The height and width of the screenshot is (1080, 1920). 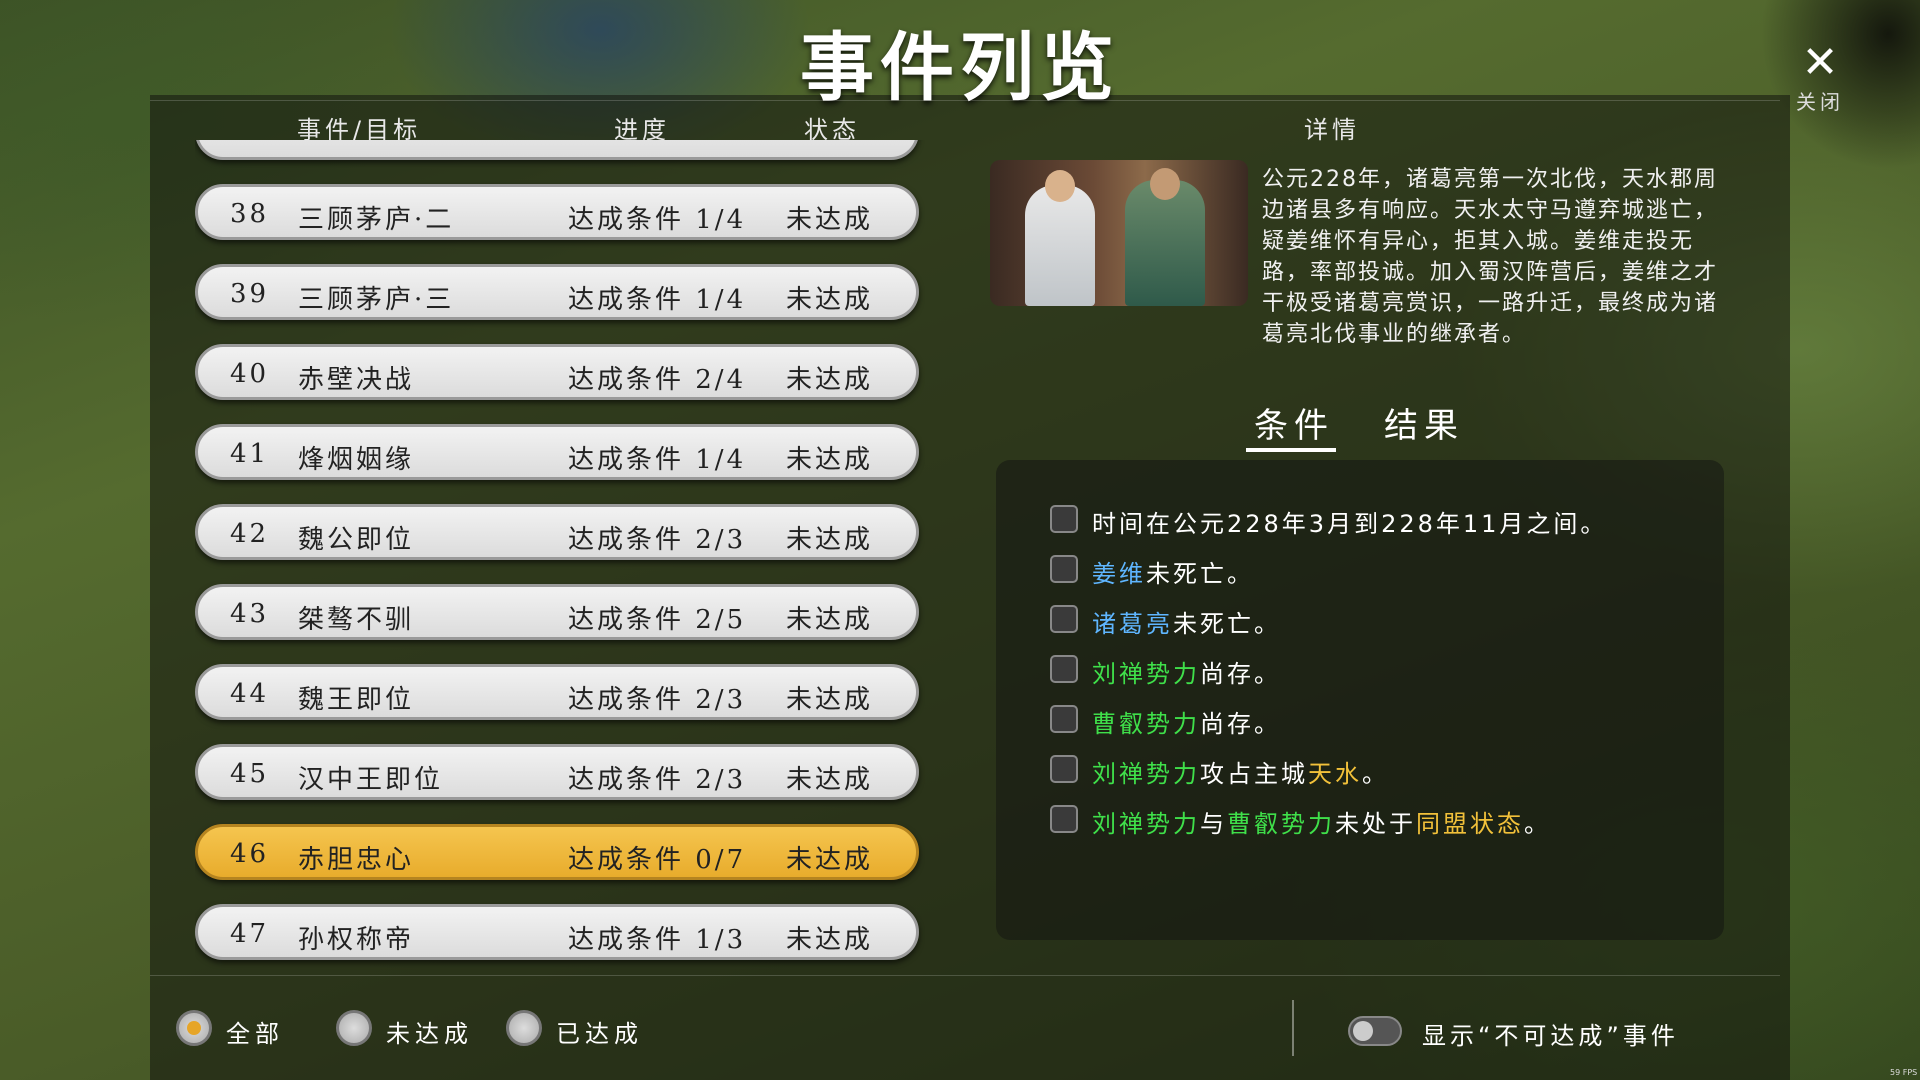 What do you see at coordinates (1550, 1036) in the screenshot?
I see `show-unachievable-label: 显示“不可达成”事件` at bounding box center [1550, 1036].